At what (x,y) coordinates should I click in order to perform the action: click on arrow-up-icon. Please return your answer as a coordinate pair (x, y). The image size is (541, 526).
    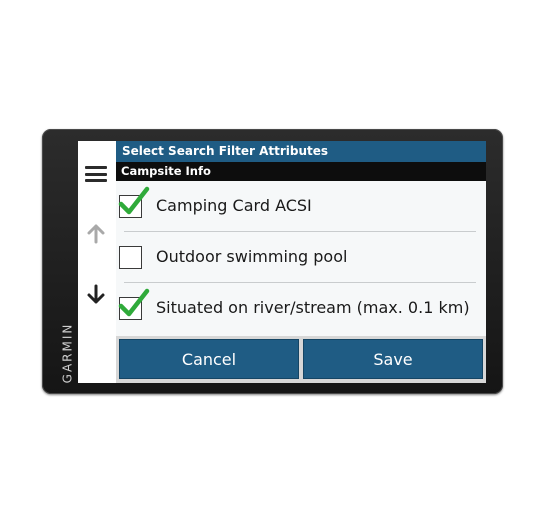
    Looking at the image, I should click on (96, 234).